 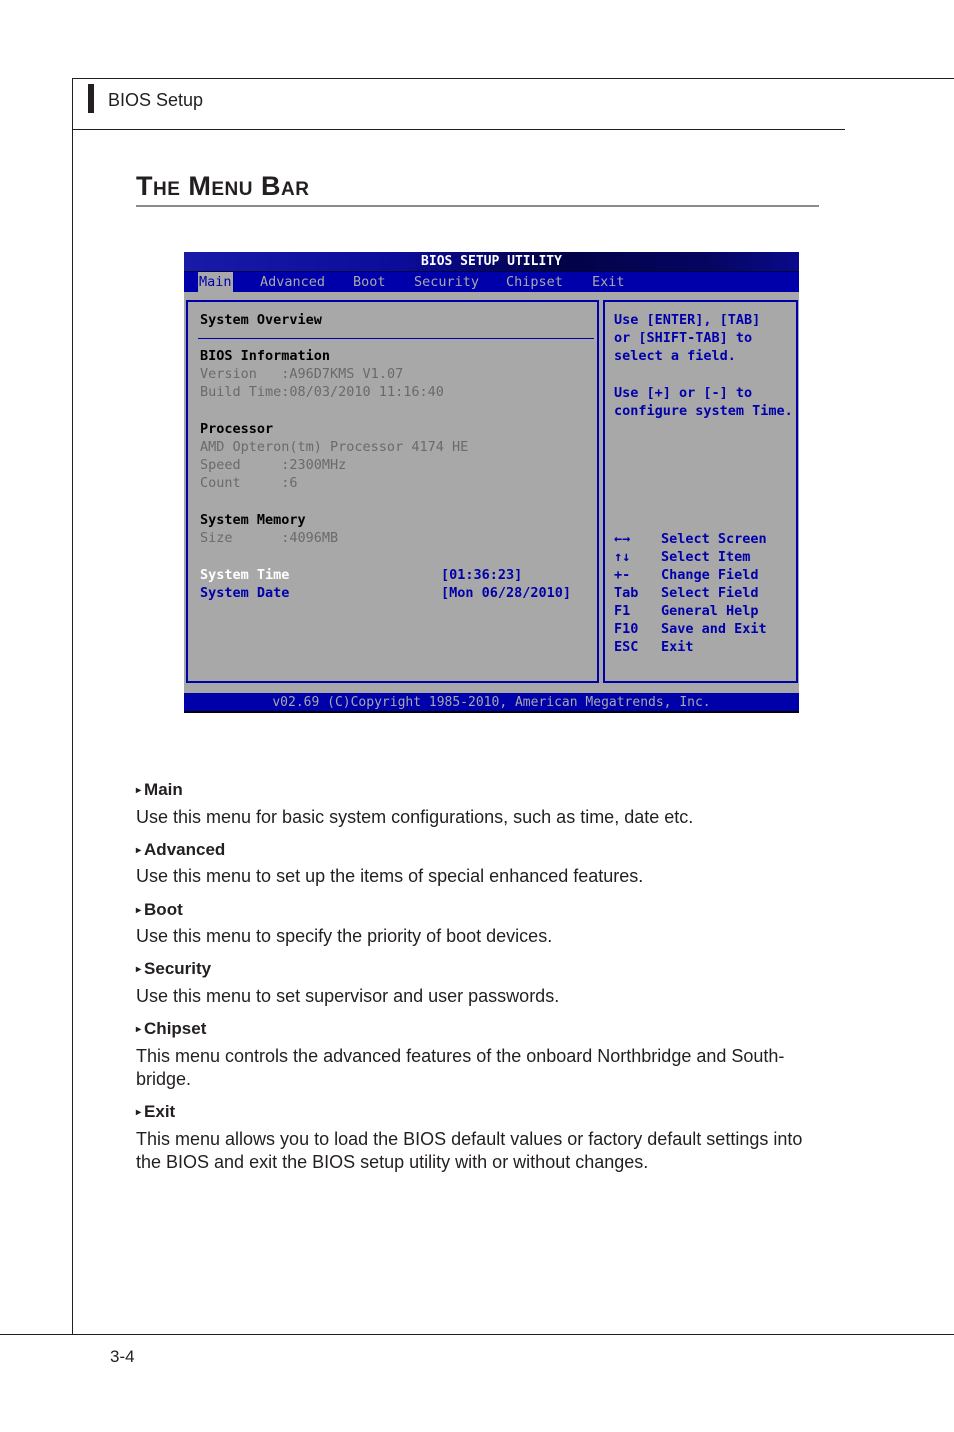 What do you see at coordinates (622, 611) in the screenshot?
I see `key-f1: F1` at bounding box center [622, 611].